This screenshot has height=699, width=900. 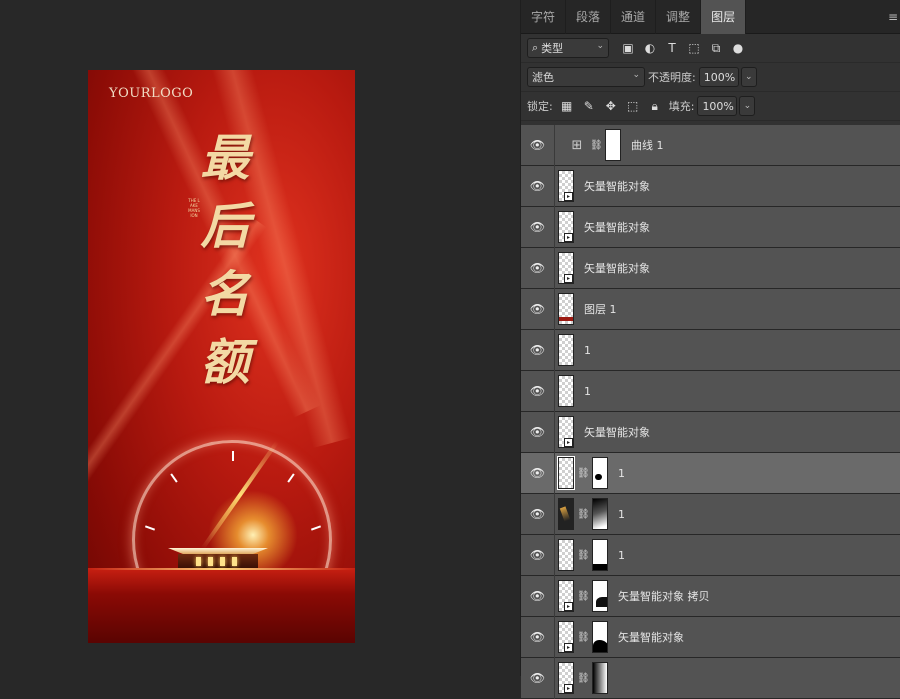 What do you see at coordinates (710, 637) in the screenshot?
I see `layer-row: 👁︎ ▸ ⛓︎ 矢量智能对象` at bounding box center [710, 637].